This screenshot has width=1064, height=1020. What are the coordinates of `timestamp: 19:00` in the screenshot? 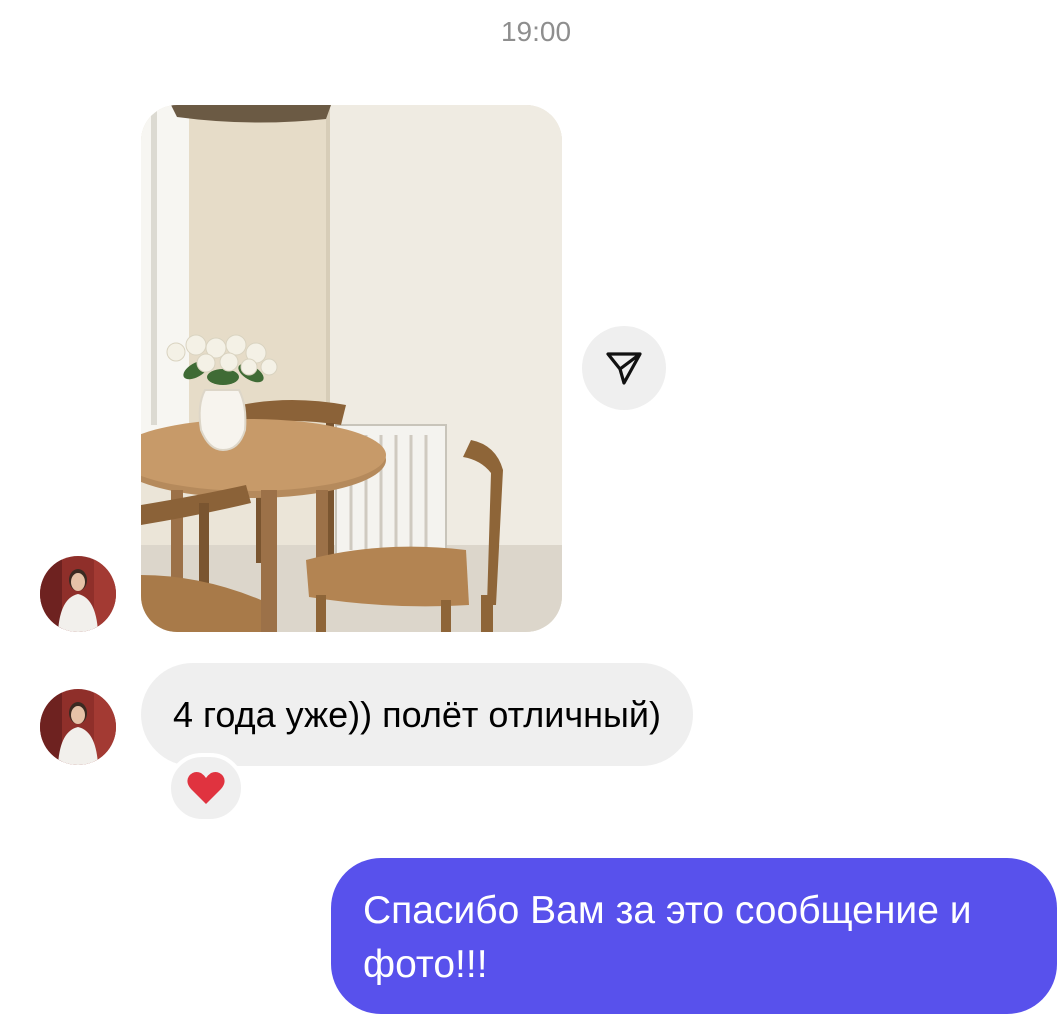 It's located at (536, 31).